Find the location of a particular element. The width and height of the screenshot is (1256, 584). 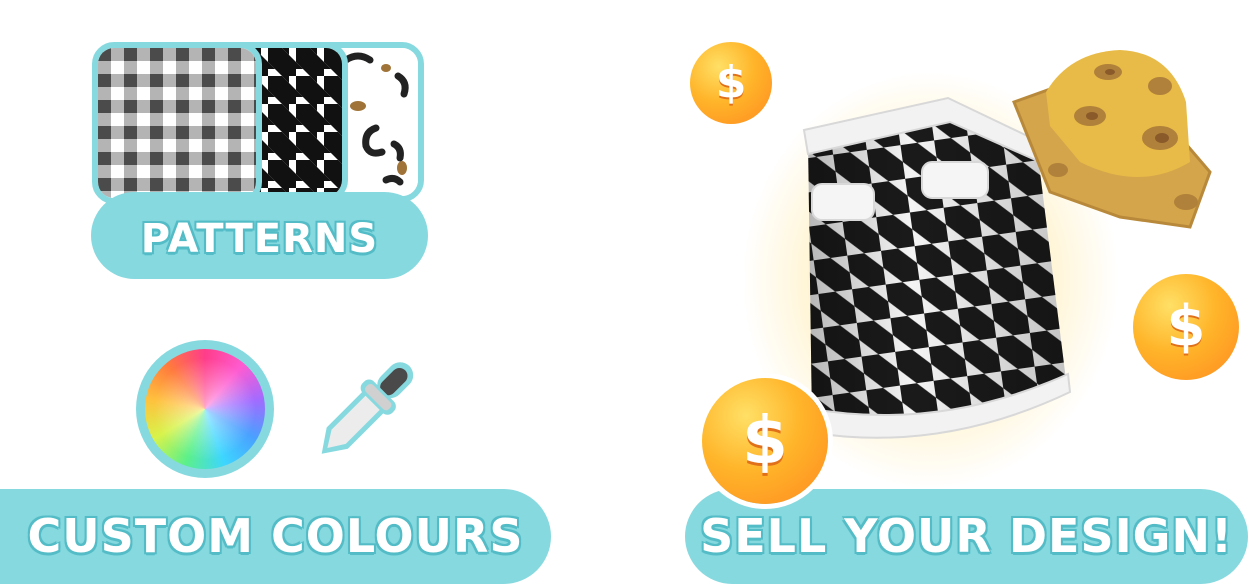

patterns-label-pill: PATTERNS is located at coordinates (259, 235).